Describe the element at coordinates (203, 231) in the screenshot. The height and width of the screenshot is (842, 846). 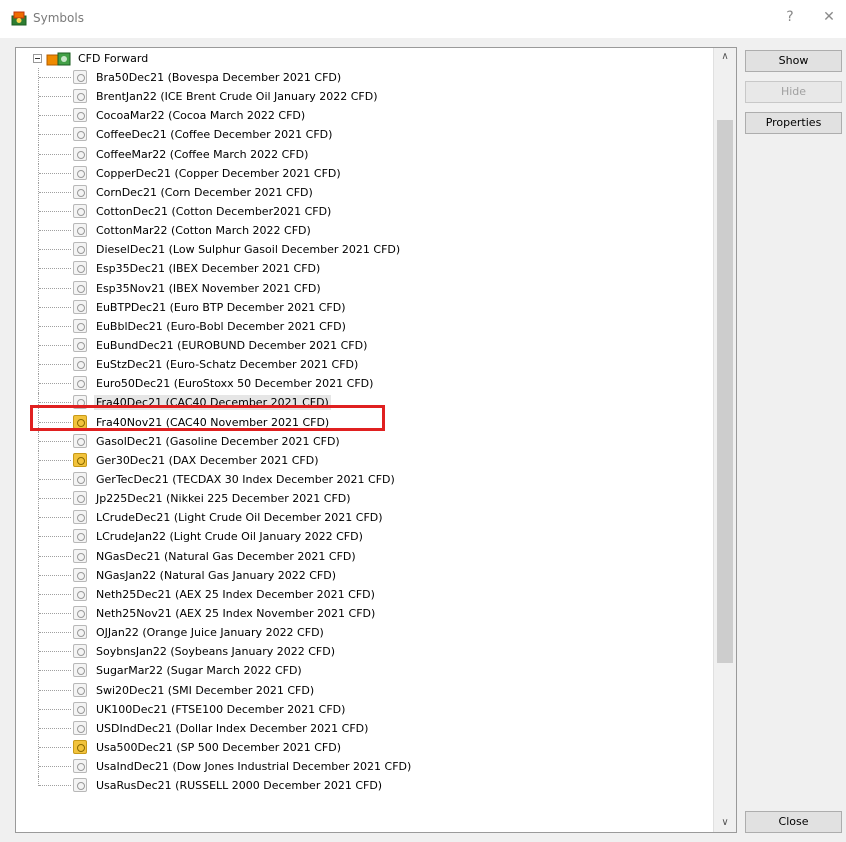
I see `tree-item-label: CottonMar22 (Cotton March 2022 CFD)` at that location.